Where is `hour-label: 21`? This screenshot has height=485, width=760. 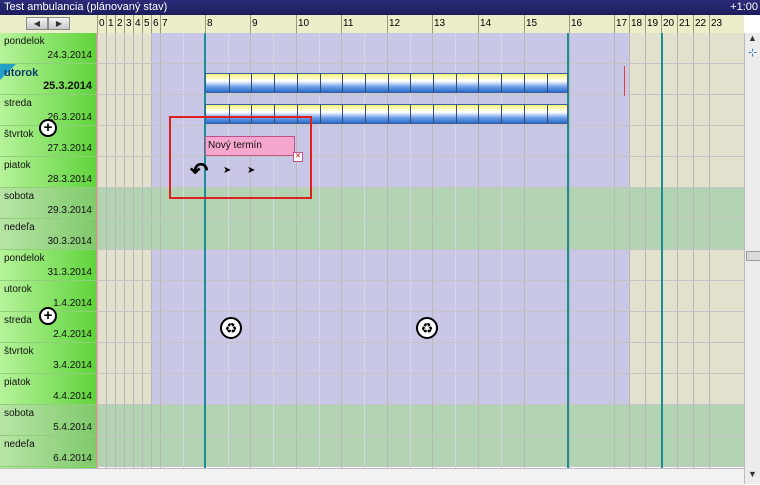
hour-label: 21 is located at coordinates (685, 23).